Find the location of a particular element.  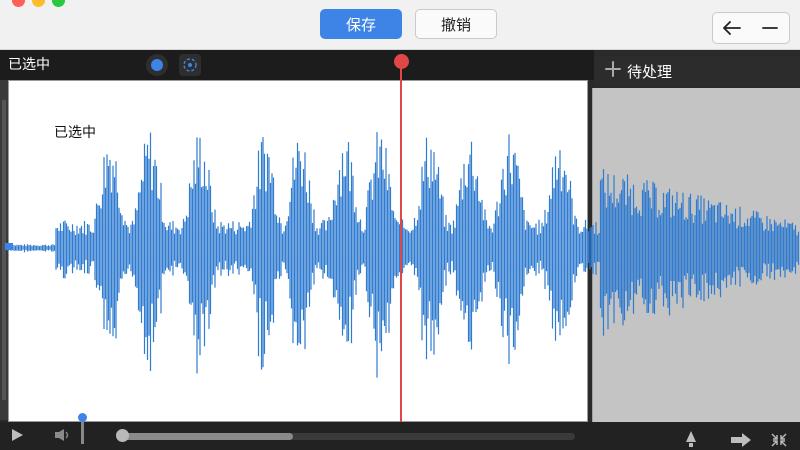

volume-marker-dot is located at coordinates (82, 417).